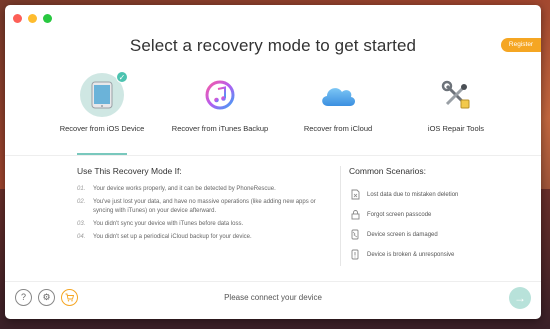  What do you see at coordinates (81, 224) in the screenshot?
I see `rule-number: 03.` at bounding box center [81, 224].